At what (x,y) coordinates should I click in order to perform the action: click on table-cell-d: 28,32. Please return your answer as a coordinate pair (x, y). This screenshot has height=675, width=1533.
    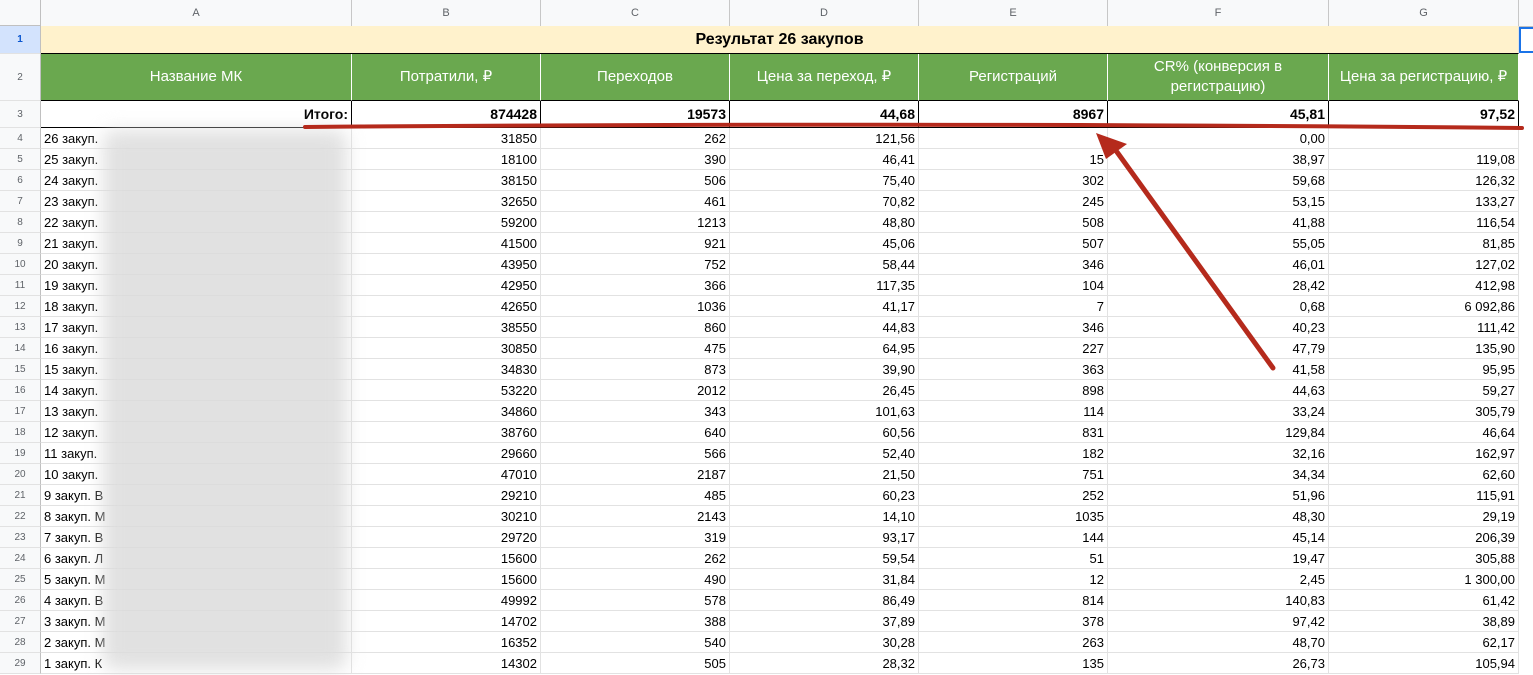
    Looking at the image, I should click on (824, 663).